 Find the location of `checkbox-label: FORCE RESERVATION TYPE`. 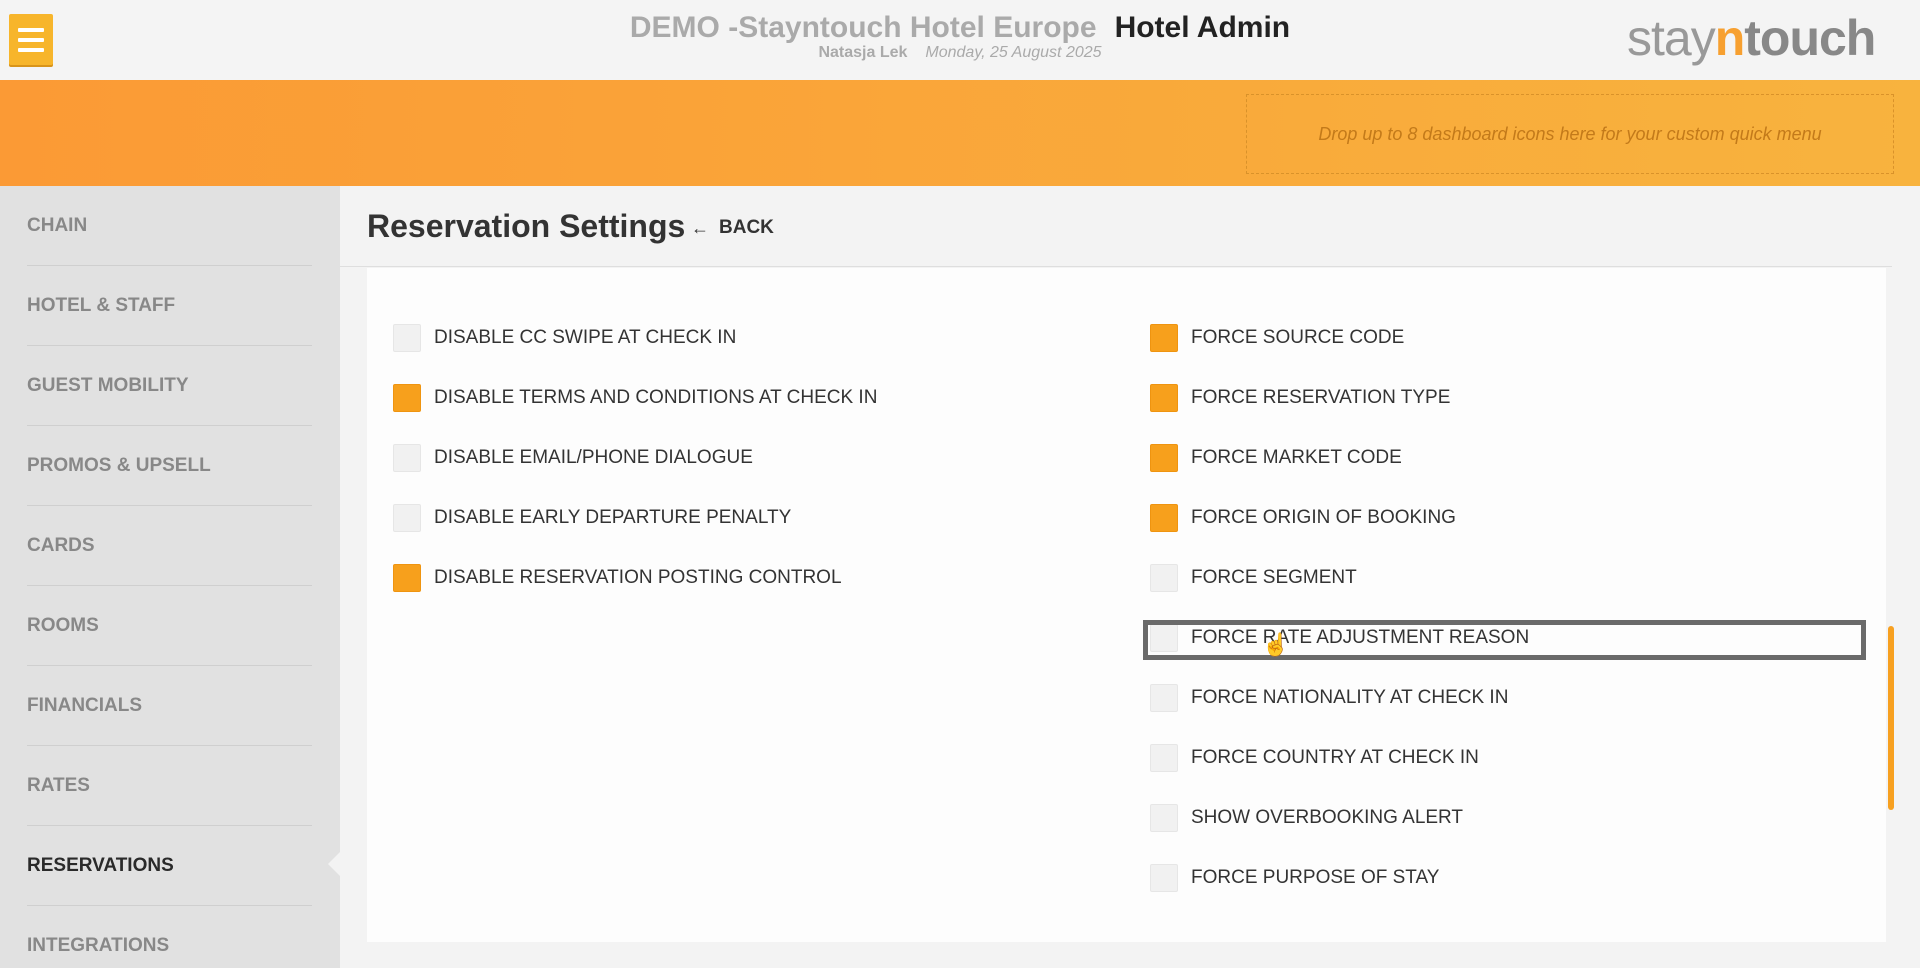

checkbox-label: FORCE RESERVATION TYPE is located at coordinates (1321, 397).